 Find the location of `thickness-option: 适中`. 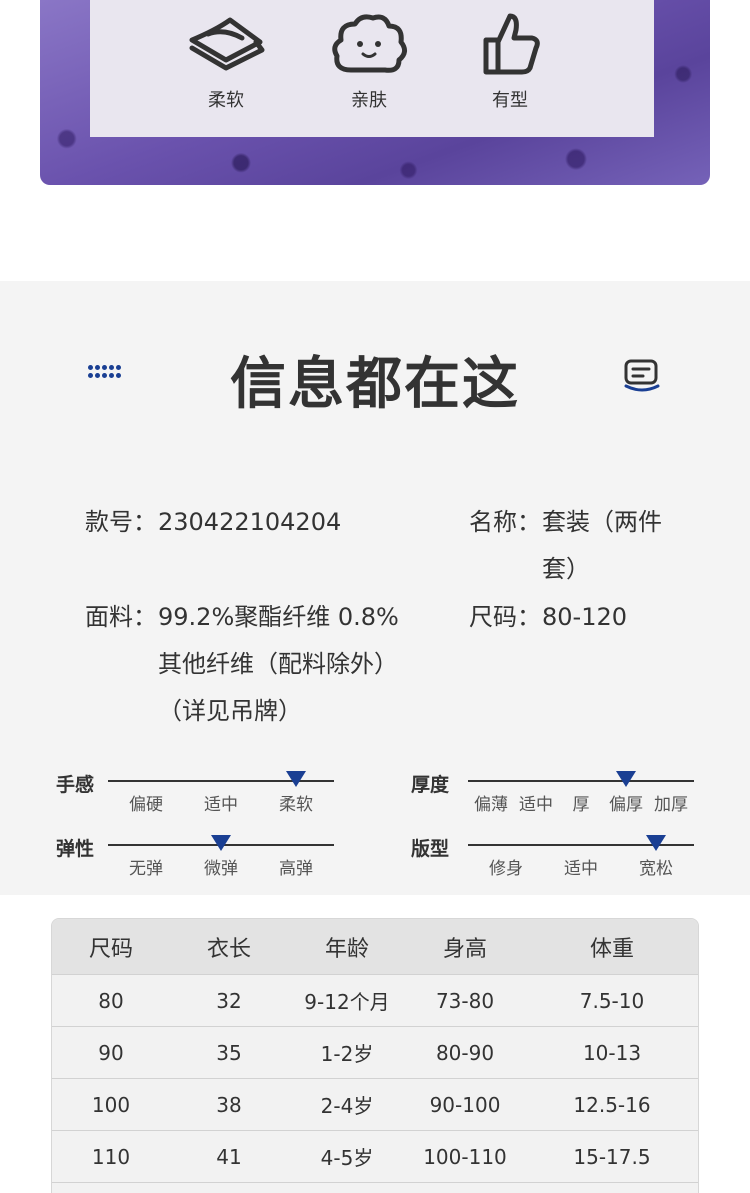

thickness-option: 适中 is located at coordinates (536, 805).